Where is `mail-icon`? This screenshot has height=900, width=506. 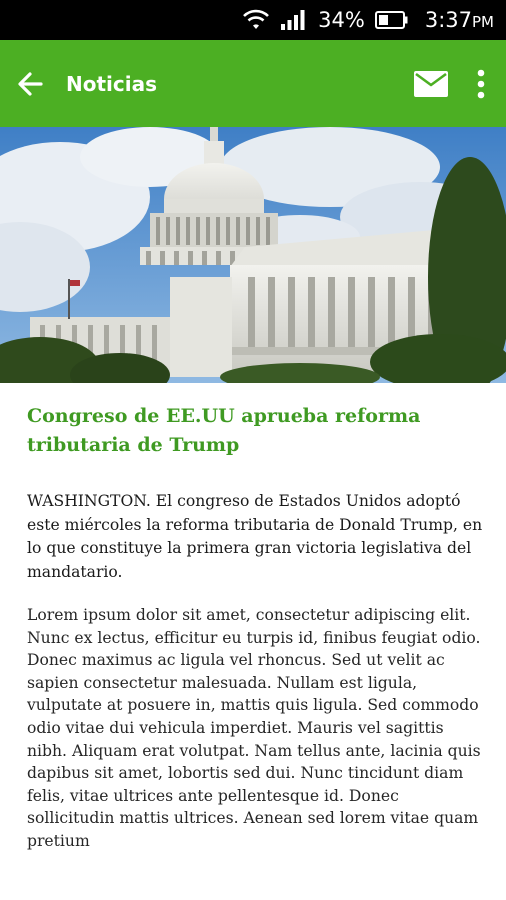 mail-icon is located at coordinates (431, 83).